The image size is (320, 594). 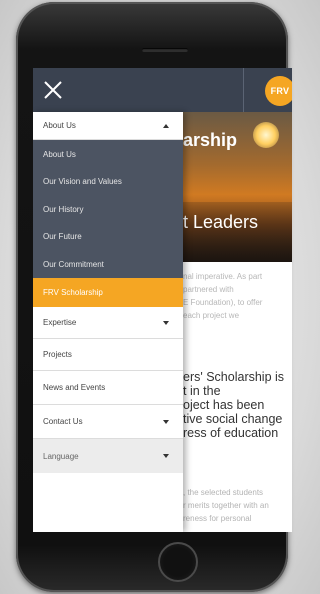 I want to click on intro-line: E Foundation), to offer, so click(x=223, y=302).